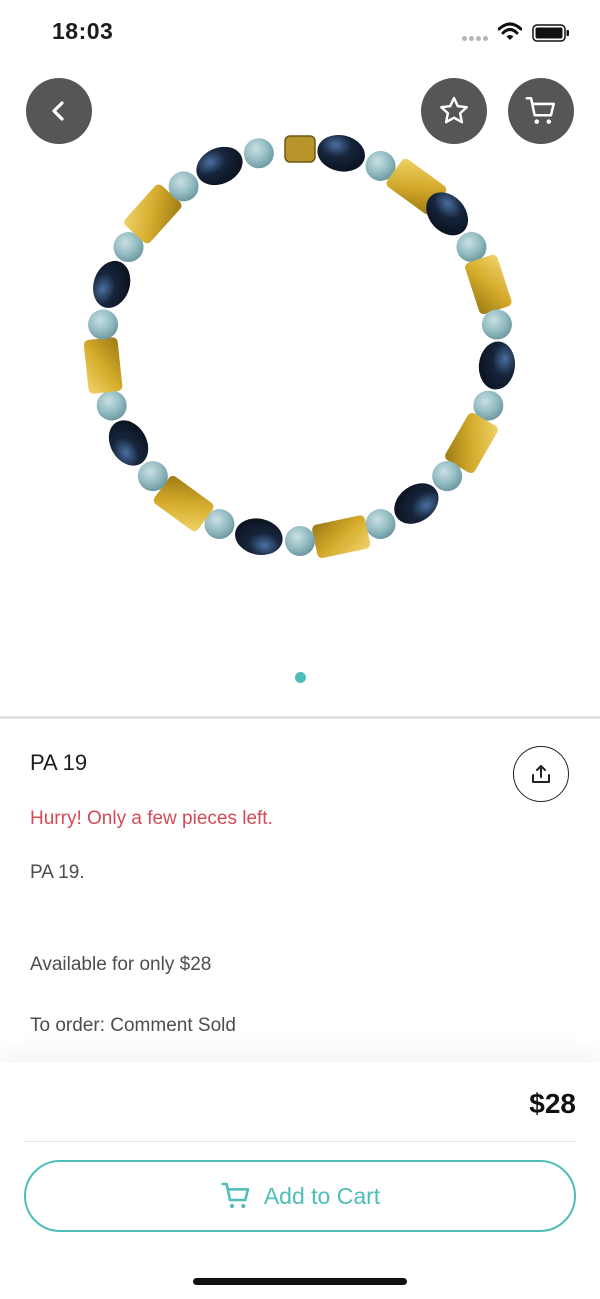 The width and height of the screenshot is (600, 1299). Describe the element at coordinates (550, 33) in the screenshot. I see `battery-icon` at that location.